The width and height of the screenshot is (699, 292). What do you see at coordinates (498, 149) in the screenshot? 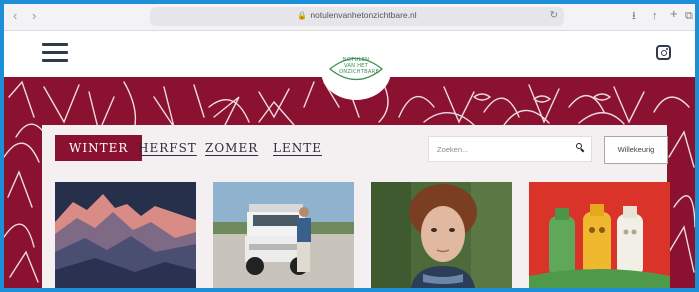
I see `search-input` at bounding box center [498, 149].